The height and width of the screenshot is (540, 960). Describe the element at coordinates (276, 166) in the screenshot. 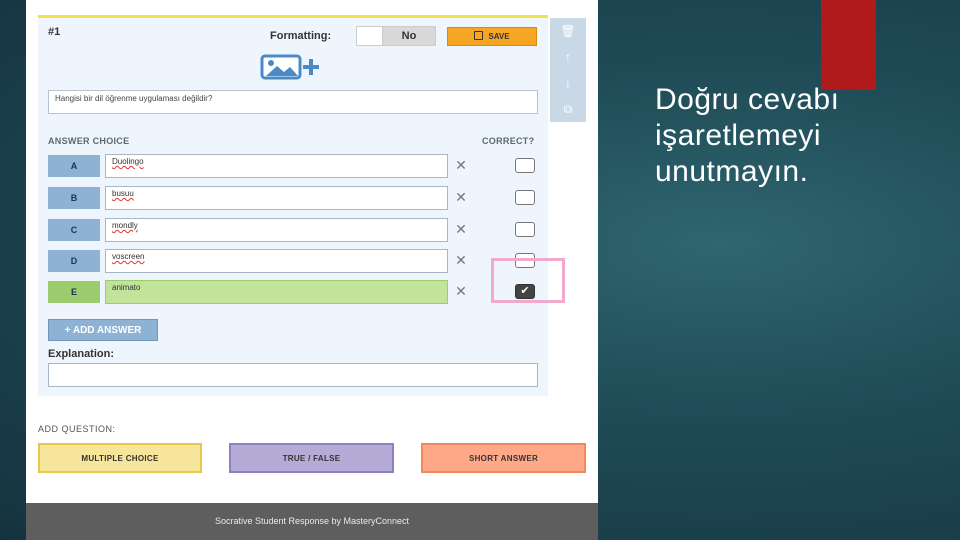

I see `answer-input: Duolingo` at that location.